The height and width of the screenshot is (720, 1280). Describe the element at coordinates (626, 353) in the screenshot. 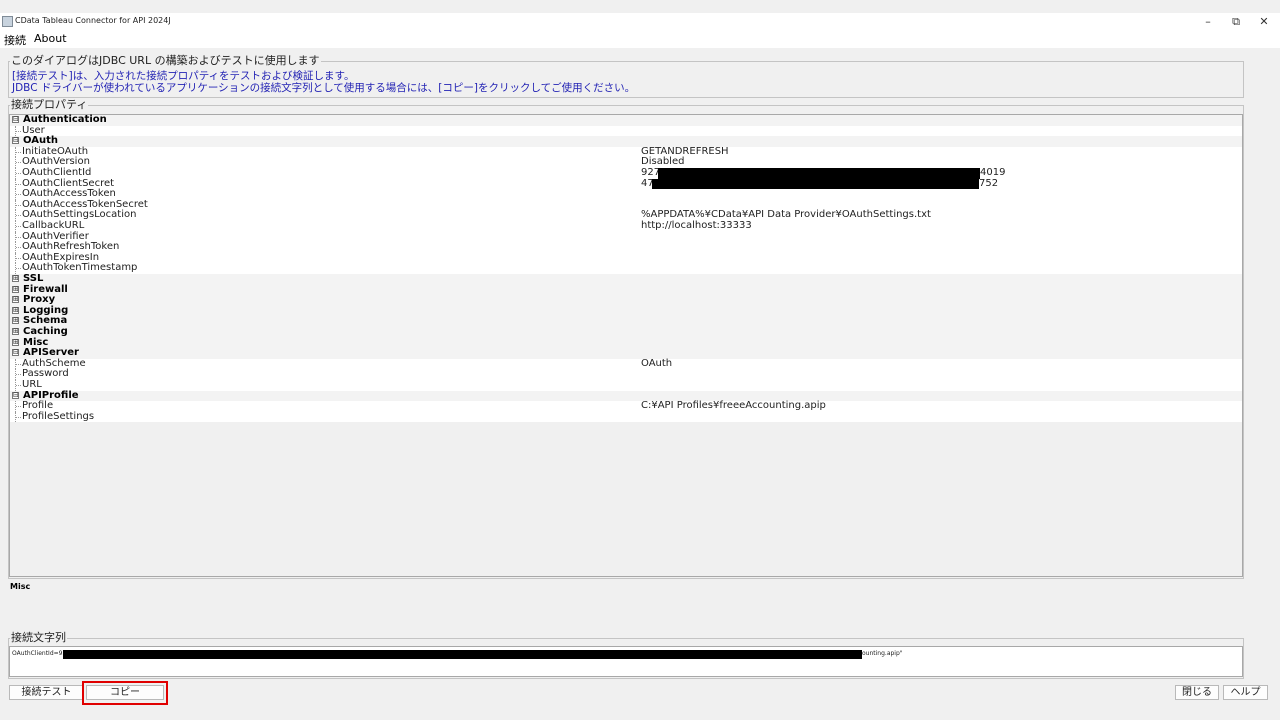

I see `property-category-row: ⊟ APIServer` at that location.